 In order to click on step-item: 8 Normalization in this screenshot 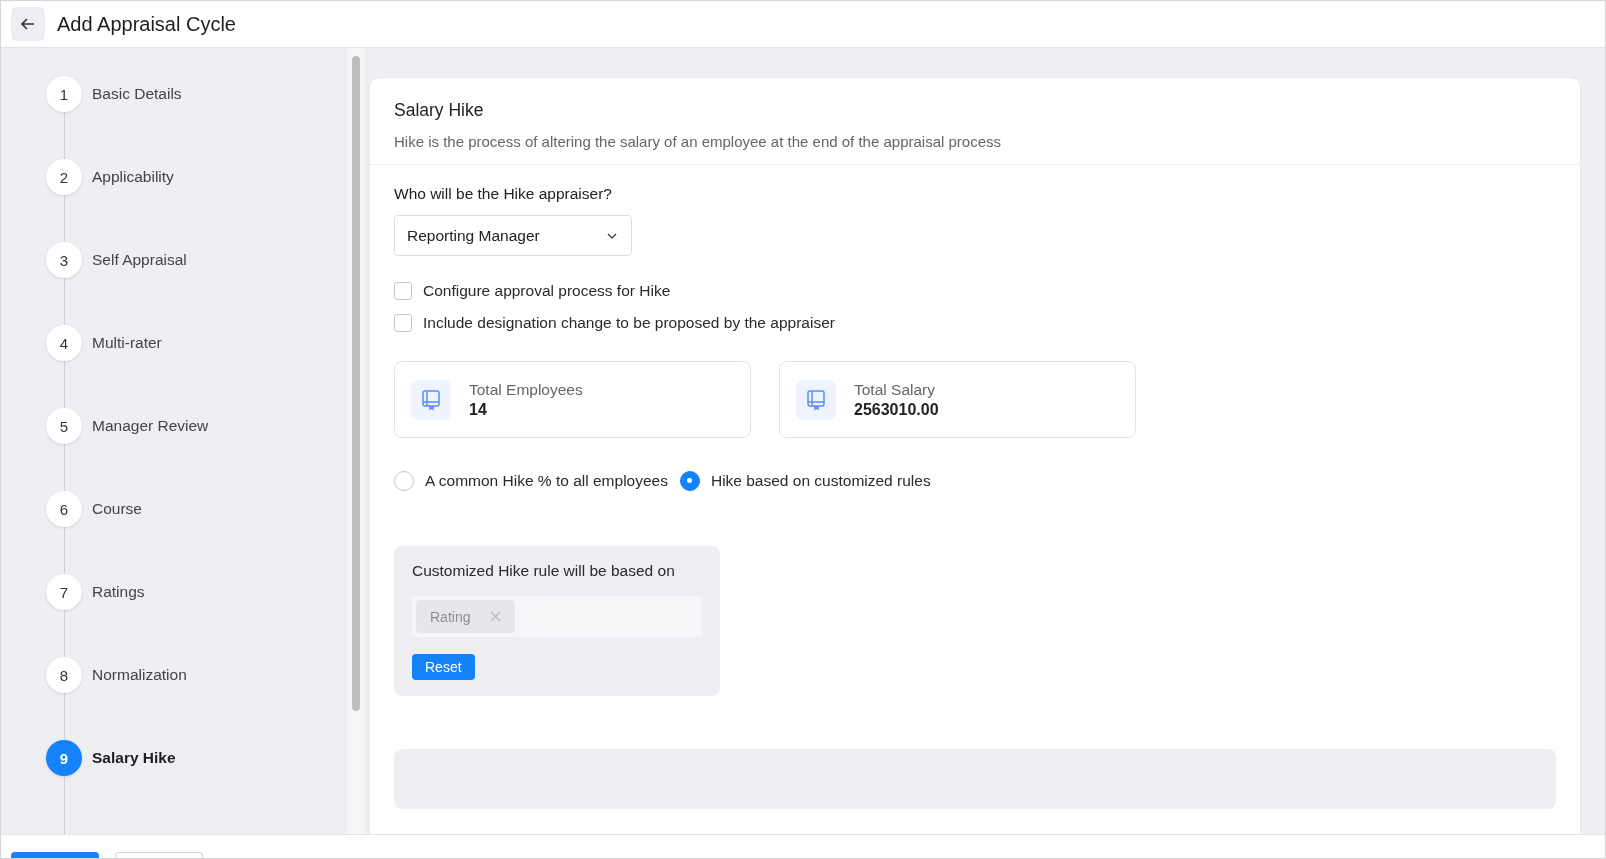, I will do `click(196, 675)`.